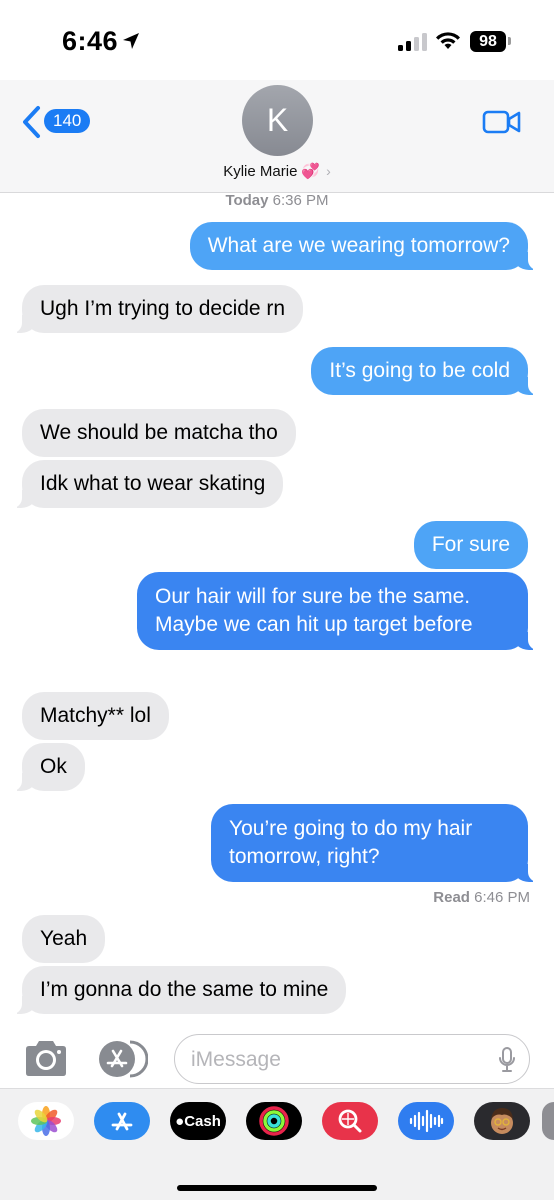  What do you see at coordinates (277, 120) in the screenshot?
I see `contact-avatar: K` at bounding box center [277, 120].